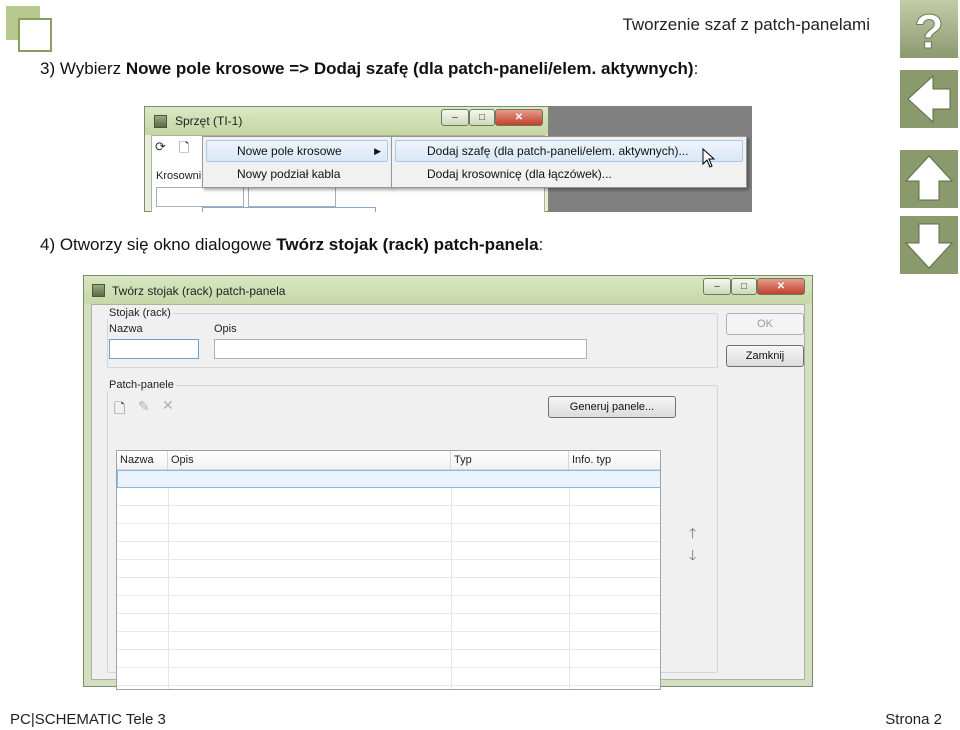 The height and width of the screenshot is (730, 960). What do you see at coordinates (209, 121) in the screenshot?
I see `equipment-window-title: Sprzęt (TI-1)` at bounding box center [209, 121].